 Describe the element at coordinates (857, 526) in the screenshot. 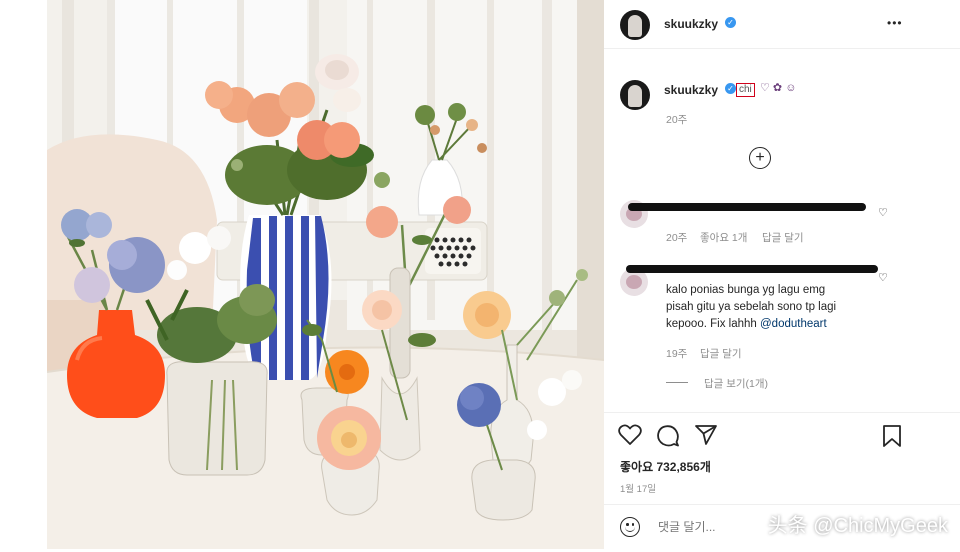

I see `watermark-text: 头条 @ChicMyGeek` at that location.